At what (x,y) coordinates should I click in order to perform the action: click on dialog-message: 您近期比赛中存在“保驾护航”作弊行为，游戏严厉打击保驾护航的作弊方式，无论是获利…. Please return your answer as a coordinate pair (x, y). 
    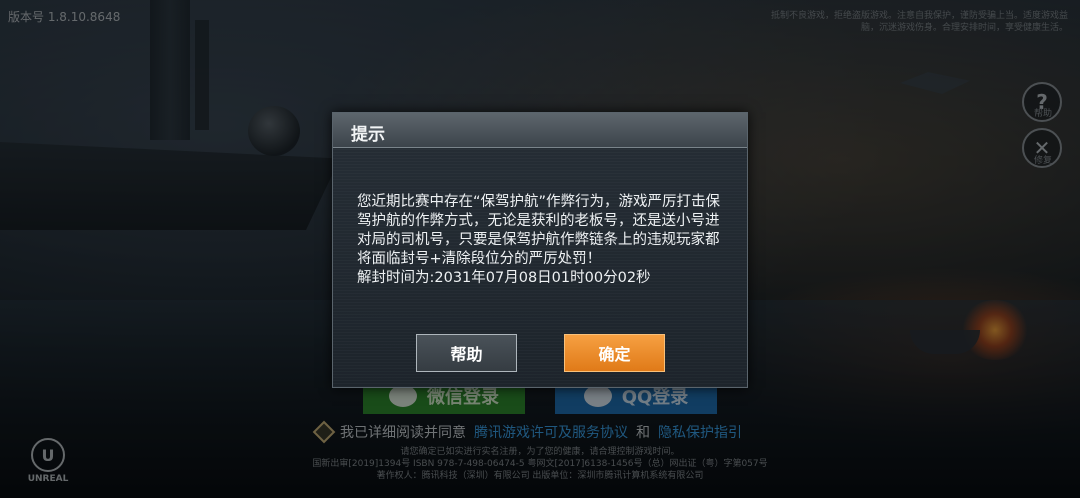
    Looking at the image, I should click on (542, 240).